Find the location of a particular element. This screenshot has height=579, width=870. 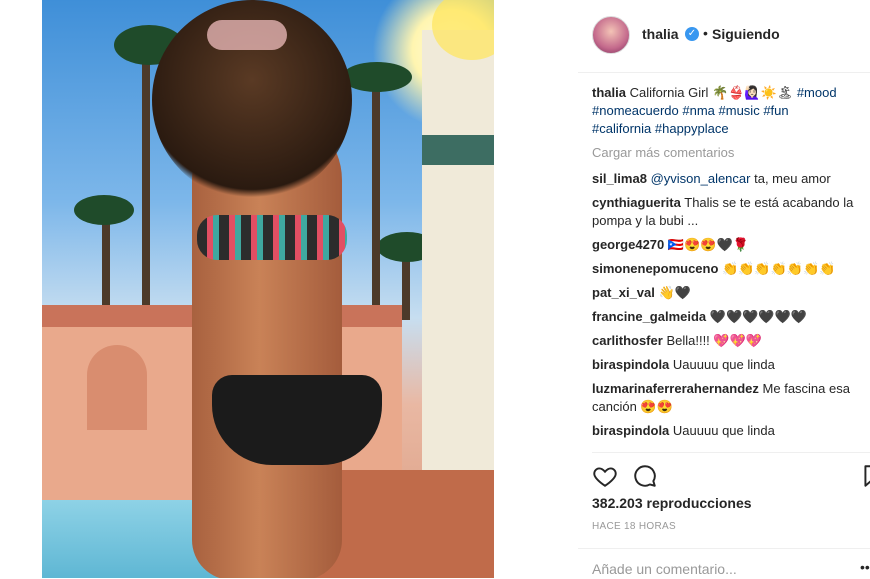

comment: george4270 🇵🇷😍😍🖤🌹 is located at coordinates (731, 245).